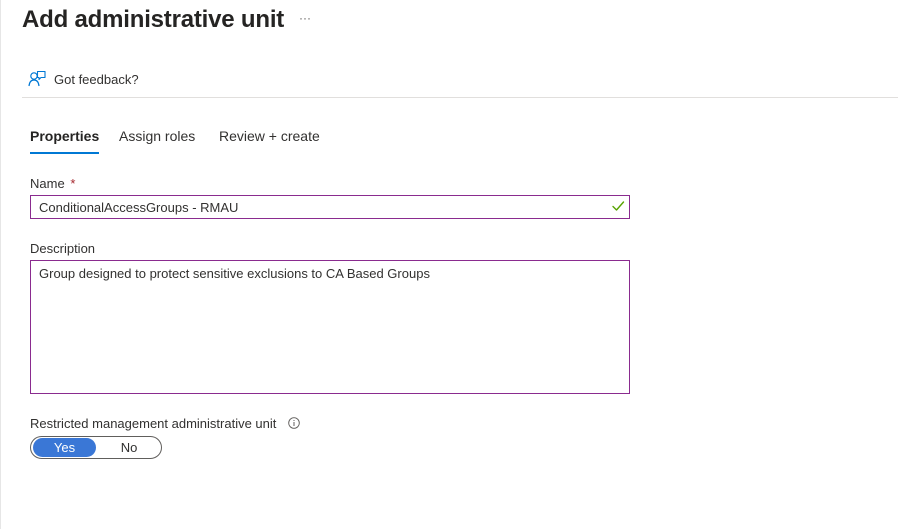  Describe the element at coordinates (330, 207) in the screenshot. I see `name-input: ConditionalAccessGroups - RMAU` at that location.